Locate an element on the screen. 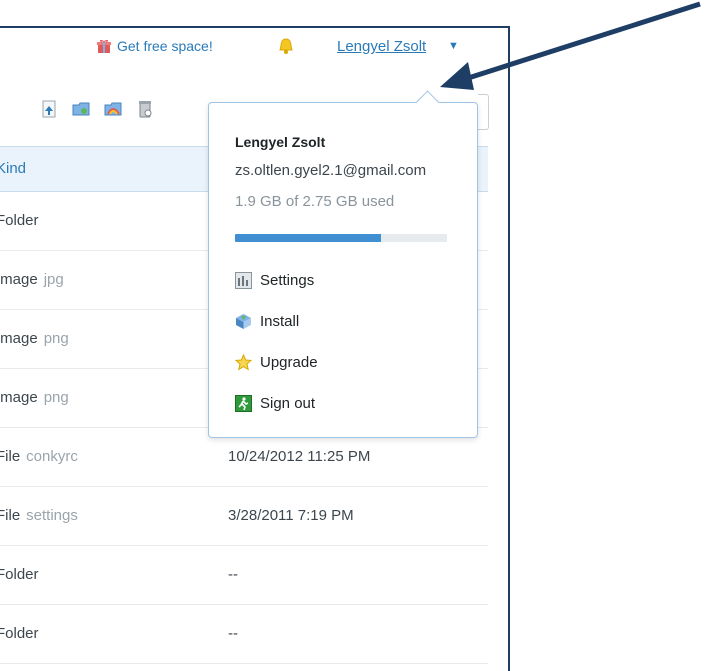 This screenshot has width=707, height=671. get-free-space-label: Get free space! is located at coordinates (165, 46).